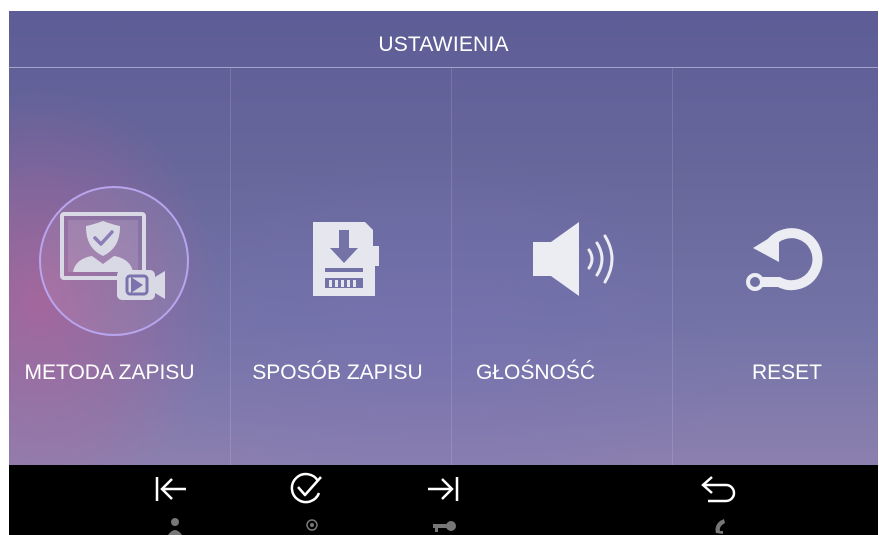  I want to click on tile-label: METODA ZAPISU, so click(109, 372).